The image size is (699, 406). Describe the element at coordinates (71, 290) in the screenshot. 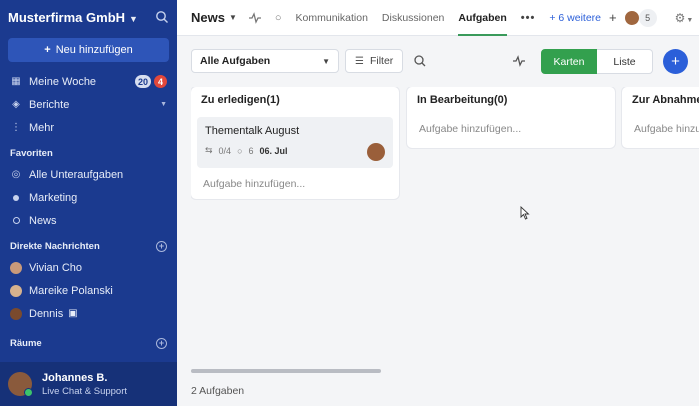

I see `sidebar-item-label: Mareike Polanski` at that location.